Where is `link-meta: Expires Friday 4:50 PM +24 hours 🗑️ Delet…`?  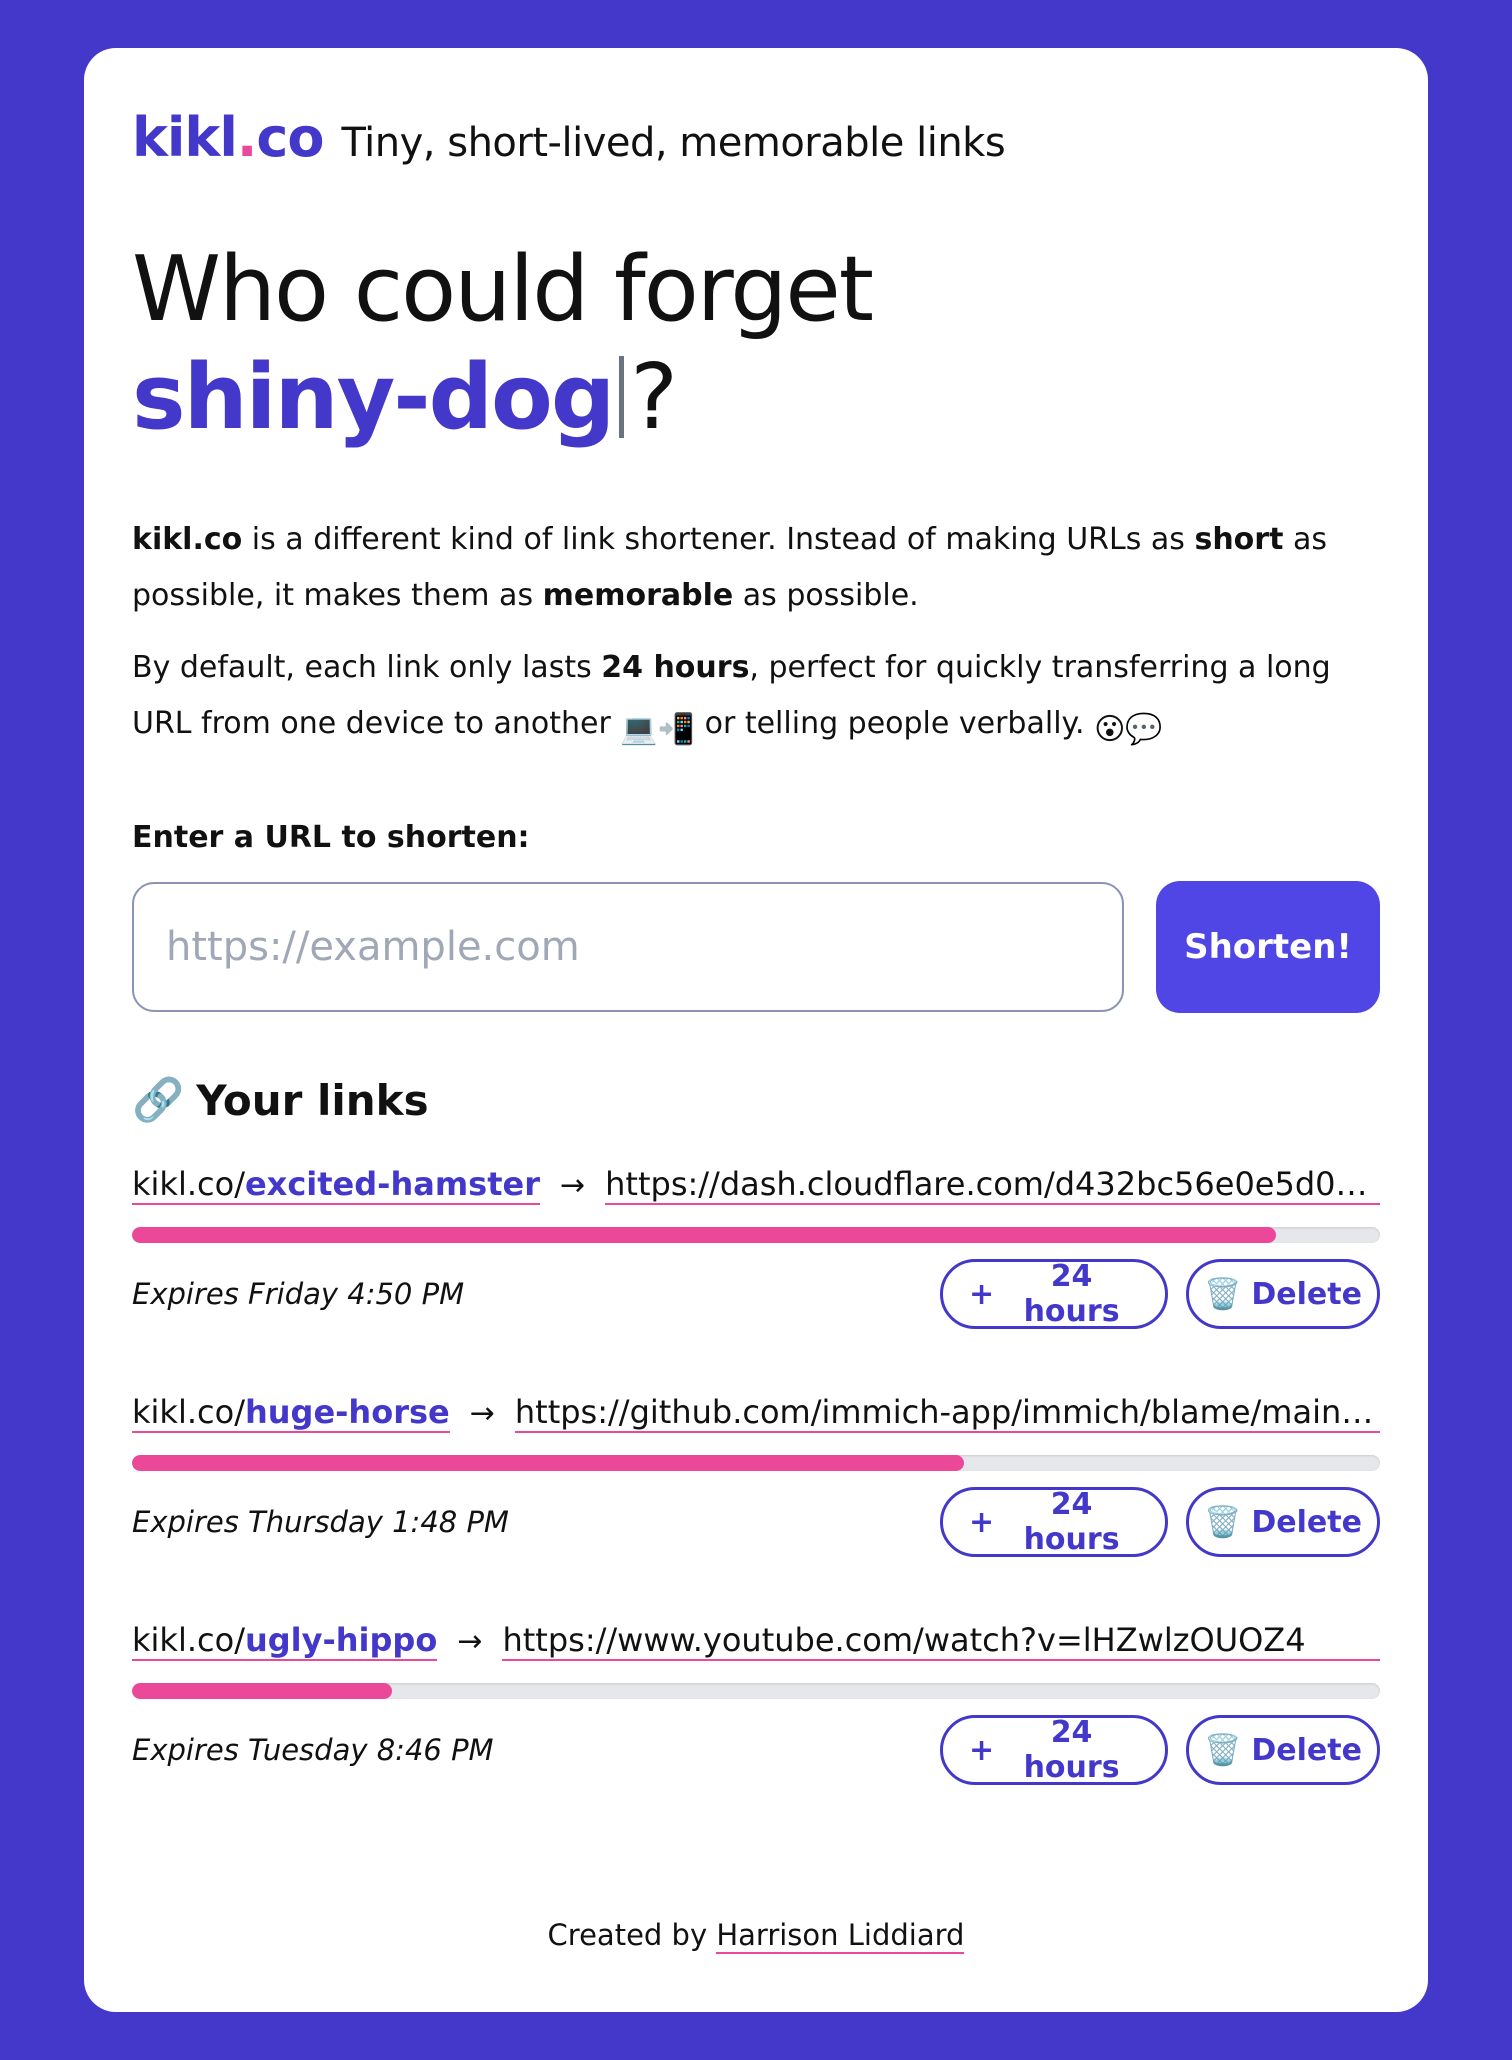
link-meta: Expires Friday 4:50 PM +24 hours 🗑️ Delet… is located at coordinates (756, 1294).